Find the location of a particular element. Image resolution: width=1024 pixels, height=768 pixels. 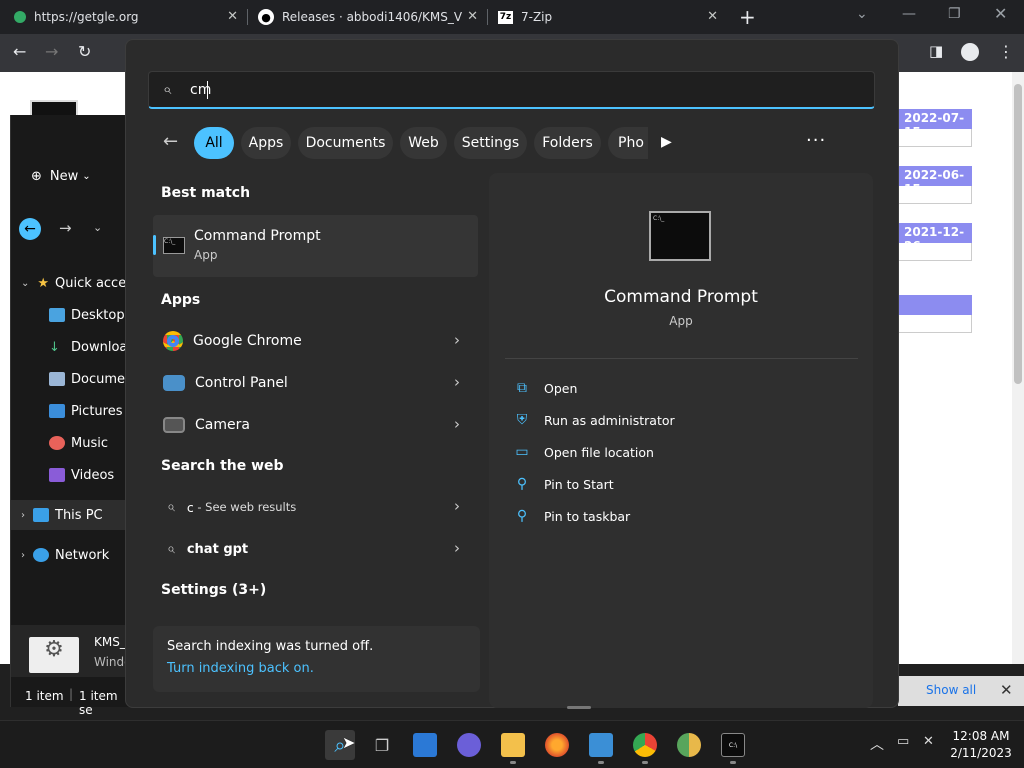

command-prompt-taskbar-icon: C:\ is located at coordinates (733, 745).